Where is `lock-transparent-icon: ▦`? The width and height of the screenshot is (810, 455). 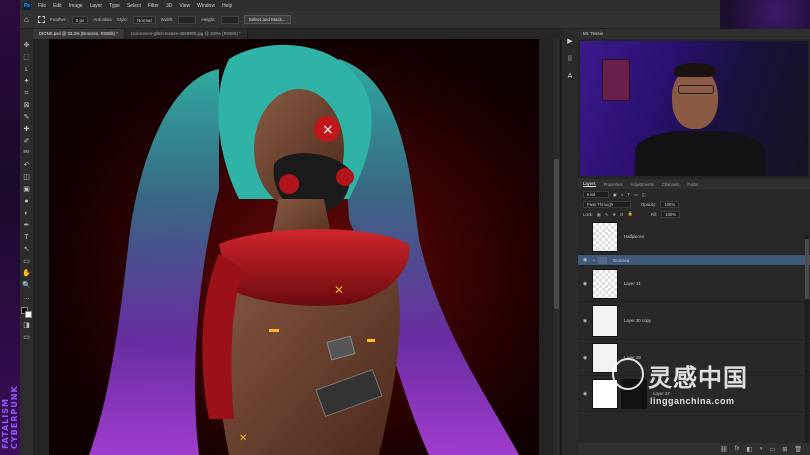 lock-transparent-icon: ▦ is located at coordinates (599, 214).